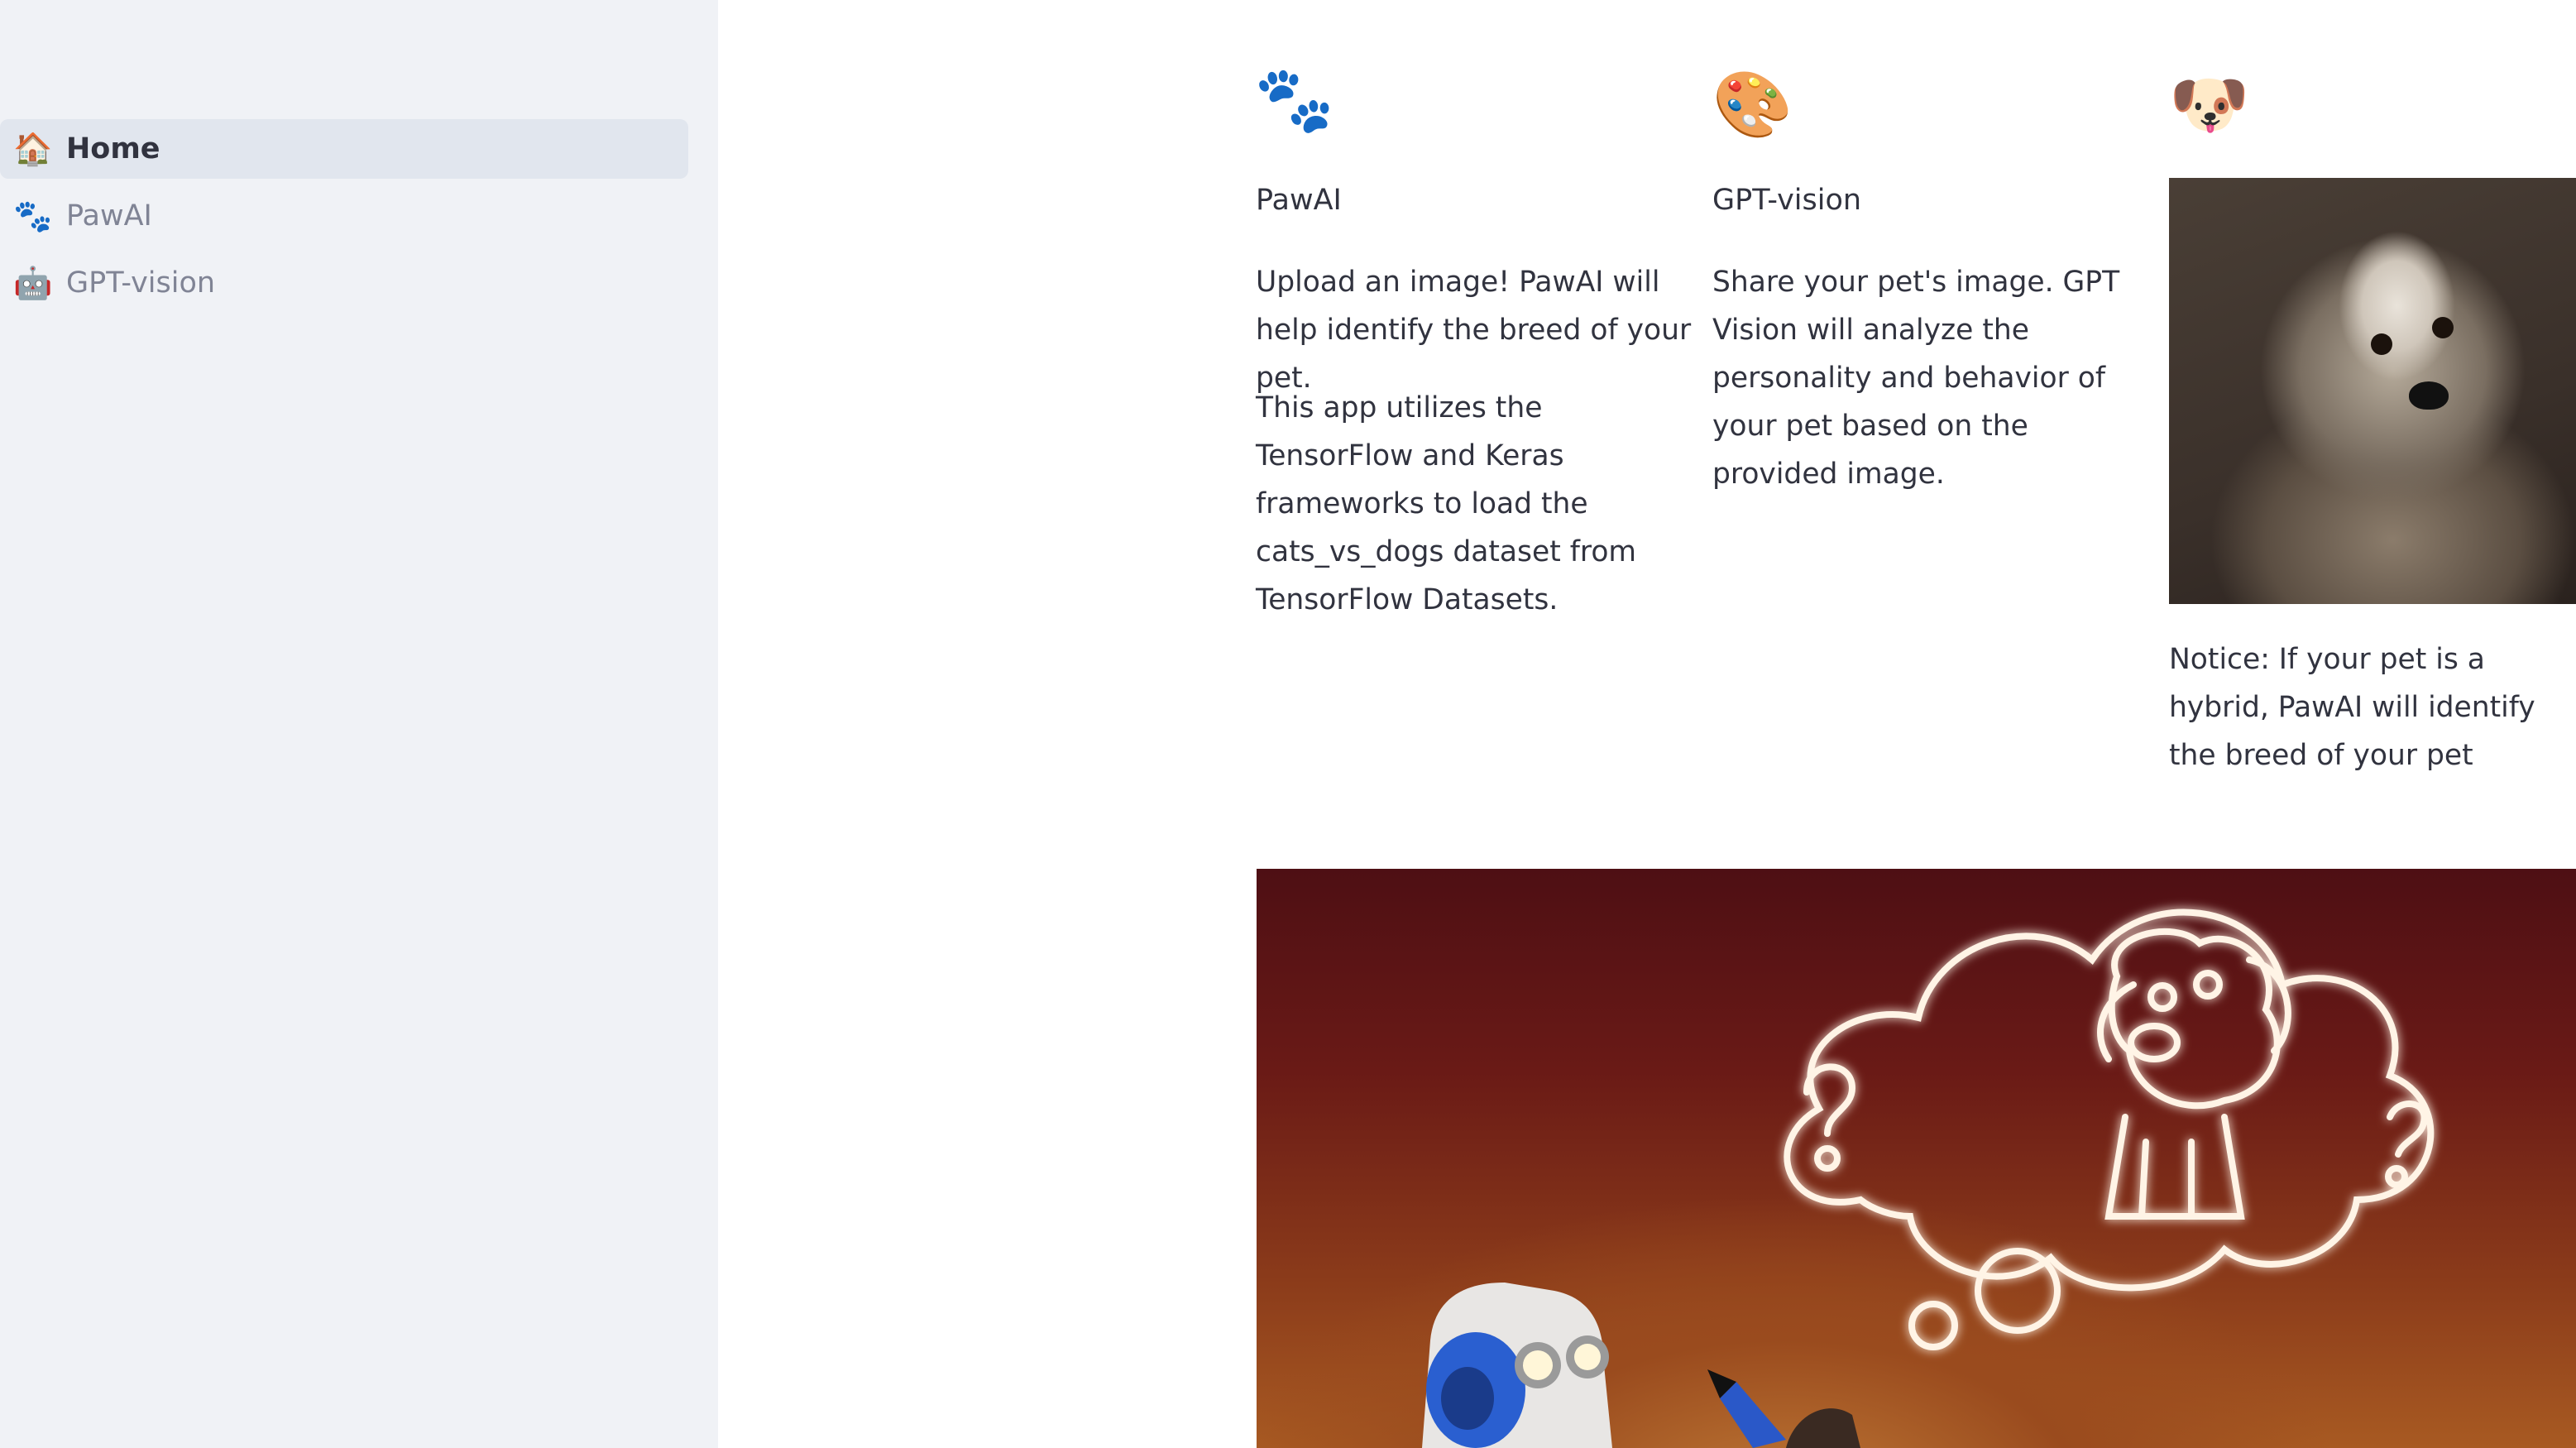  Describe the element at coordinates (1787, 200) in the screenshot. I see `column-title: GPT-vision` at that location.